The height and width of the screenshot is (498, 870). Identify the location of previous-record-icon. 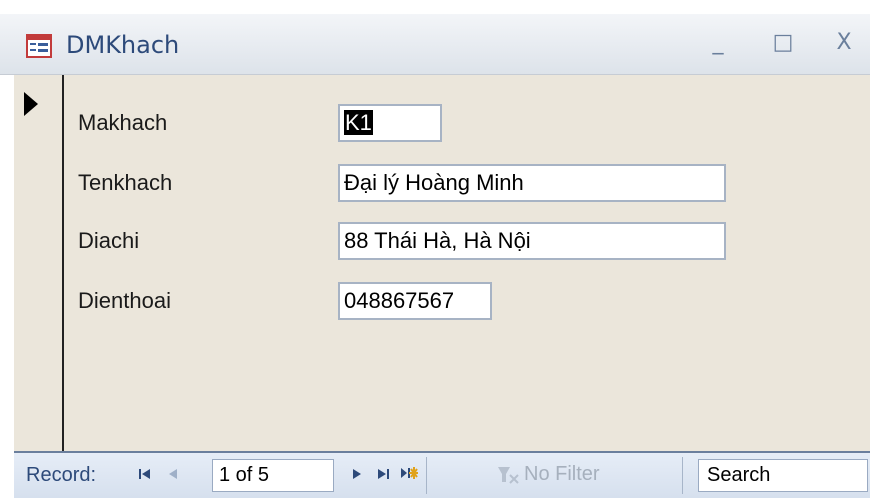
(173, 474).